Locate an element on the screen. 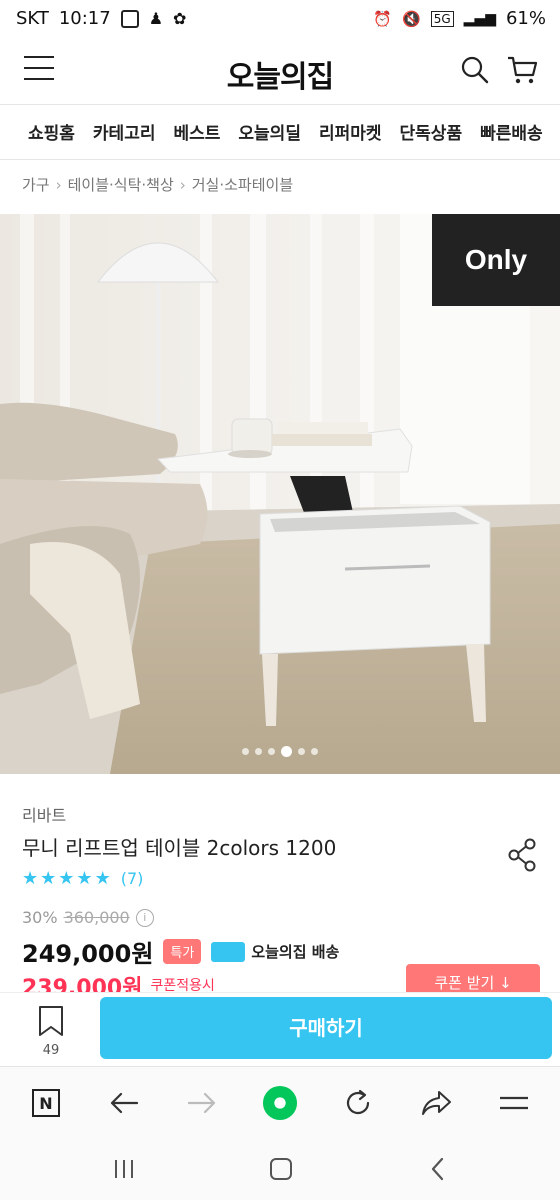 The width and height of the screenshot is (560, 1200). breadcrumb: 가구 › 테이블·식탁·책상 › 거실·소파테이블 is located at coordinates (157, 184).